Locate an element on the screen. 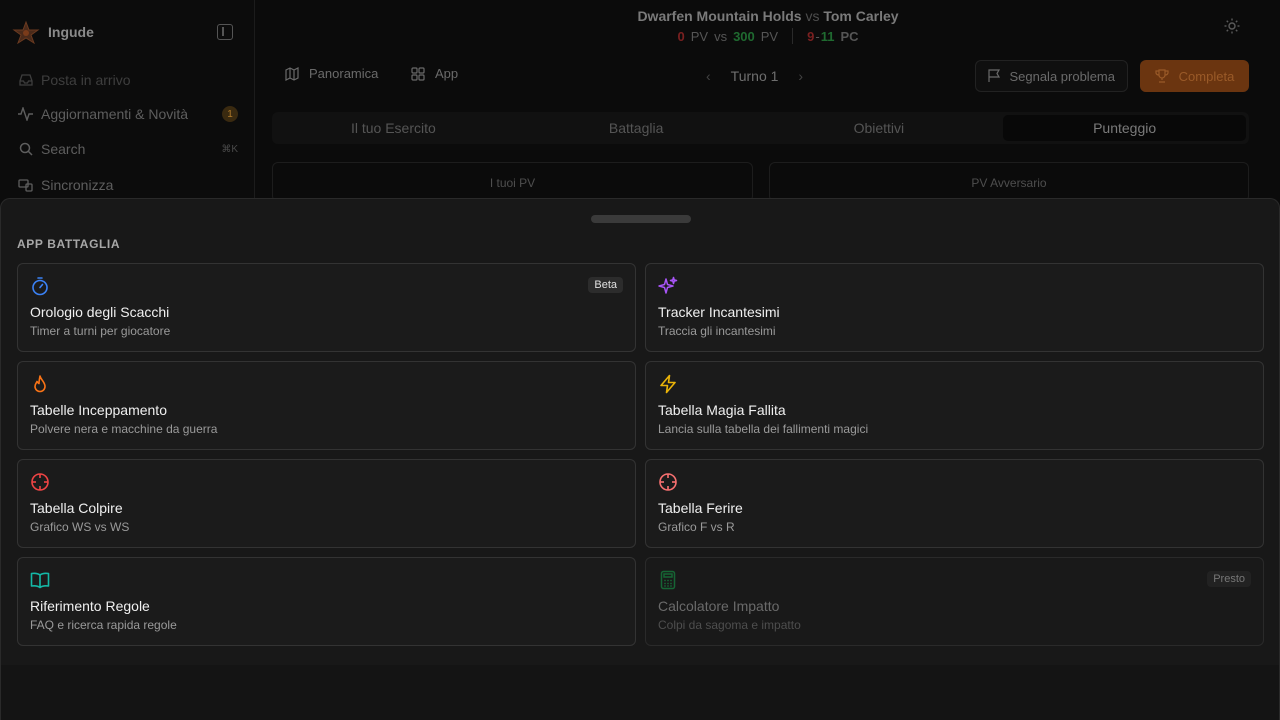 This screenshot has width=1280, height=720. activity-icon is located at coordinates (25, 114).